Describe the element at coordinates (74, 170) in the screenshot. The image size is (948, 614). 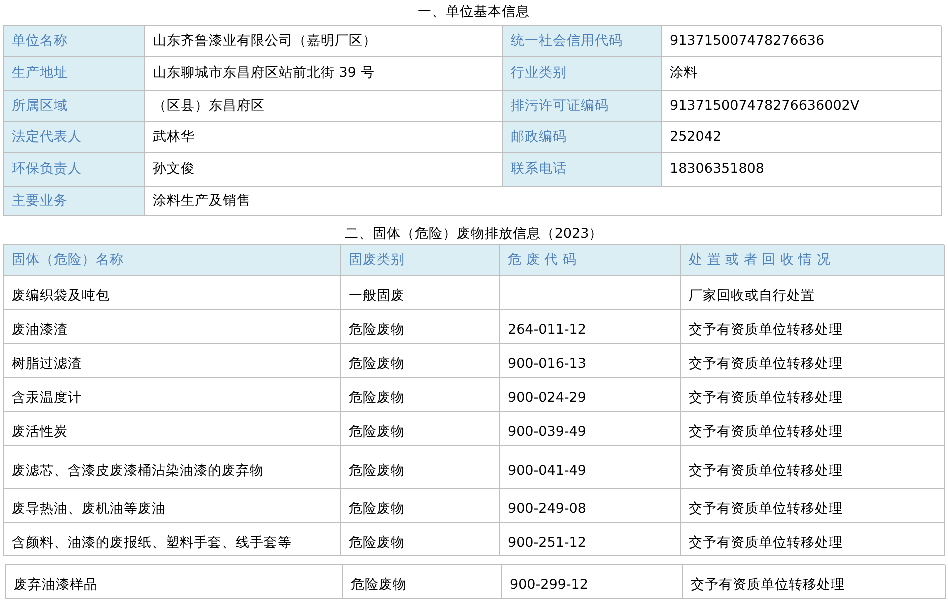
I see `field-label: 环保负责人` at that location.